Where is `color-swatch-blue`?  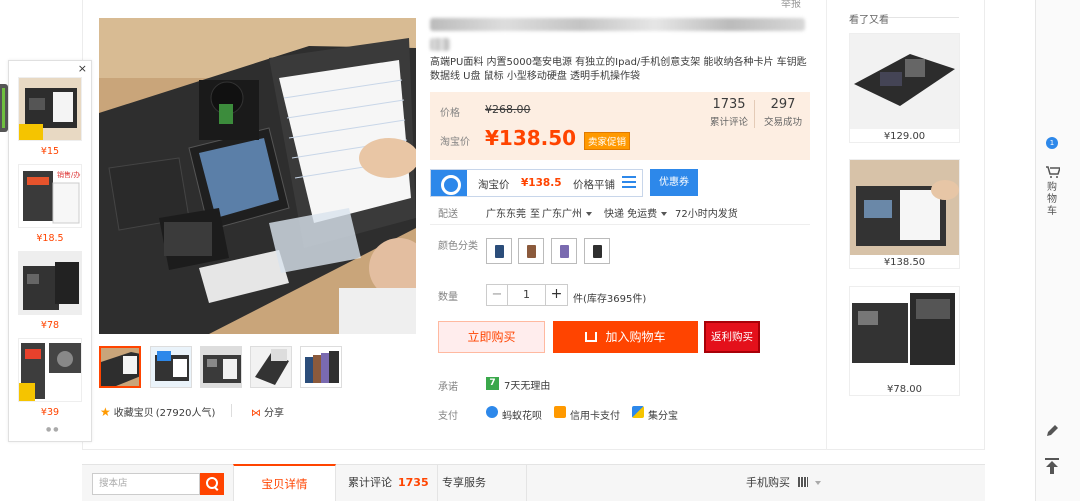
color-swatch-blue is located at coordinates (499, 251).